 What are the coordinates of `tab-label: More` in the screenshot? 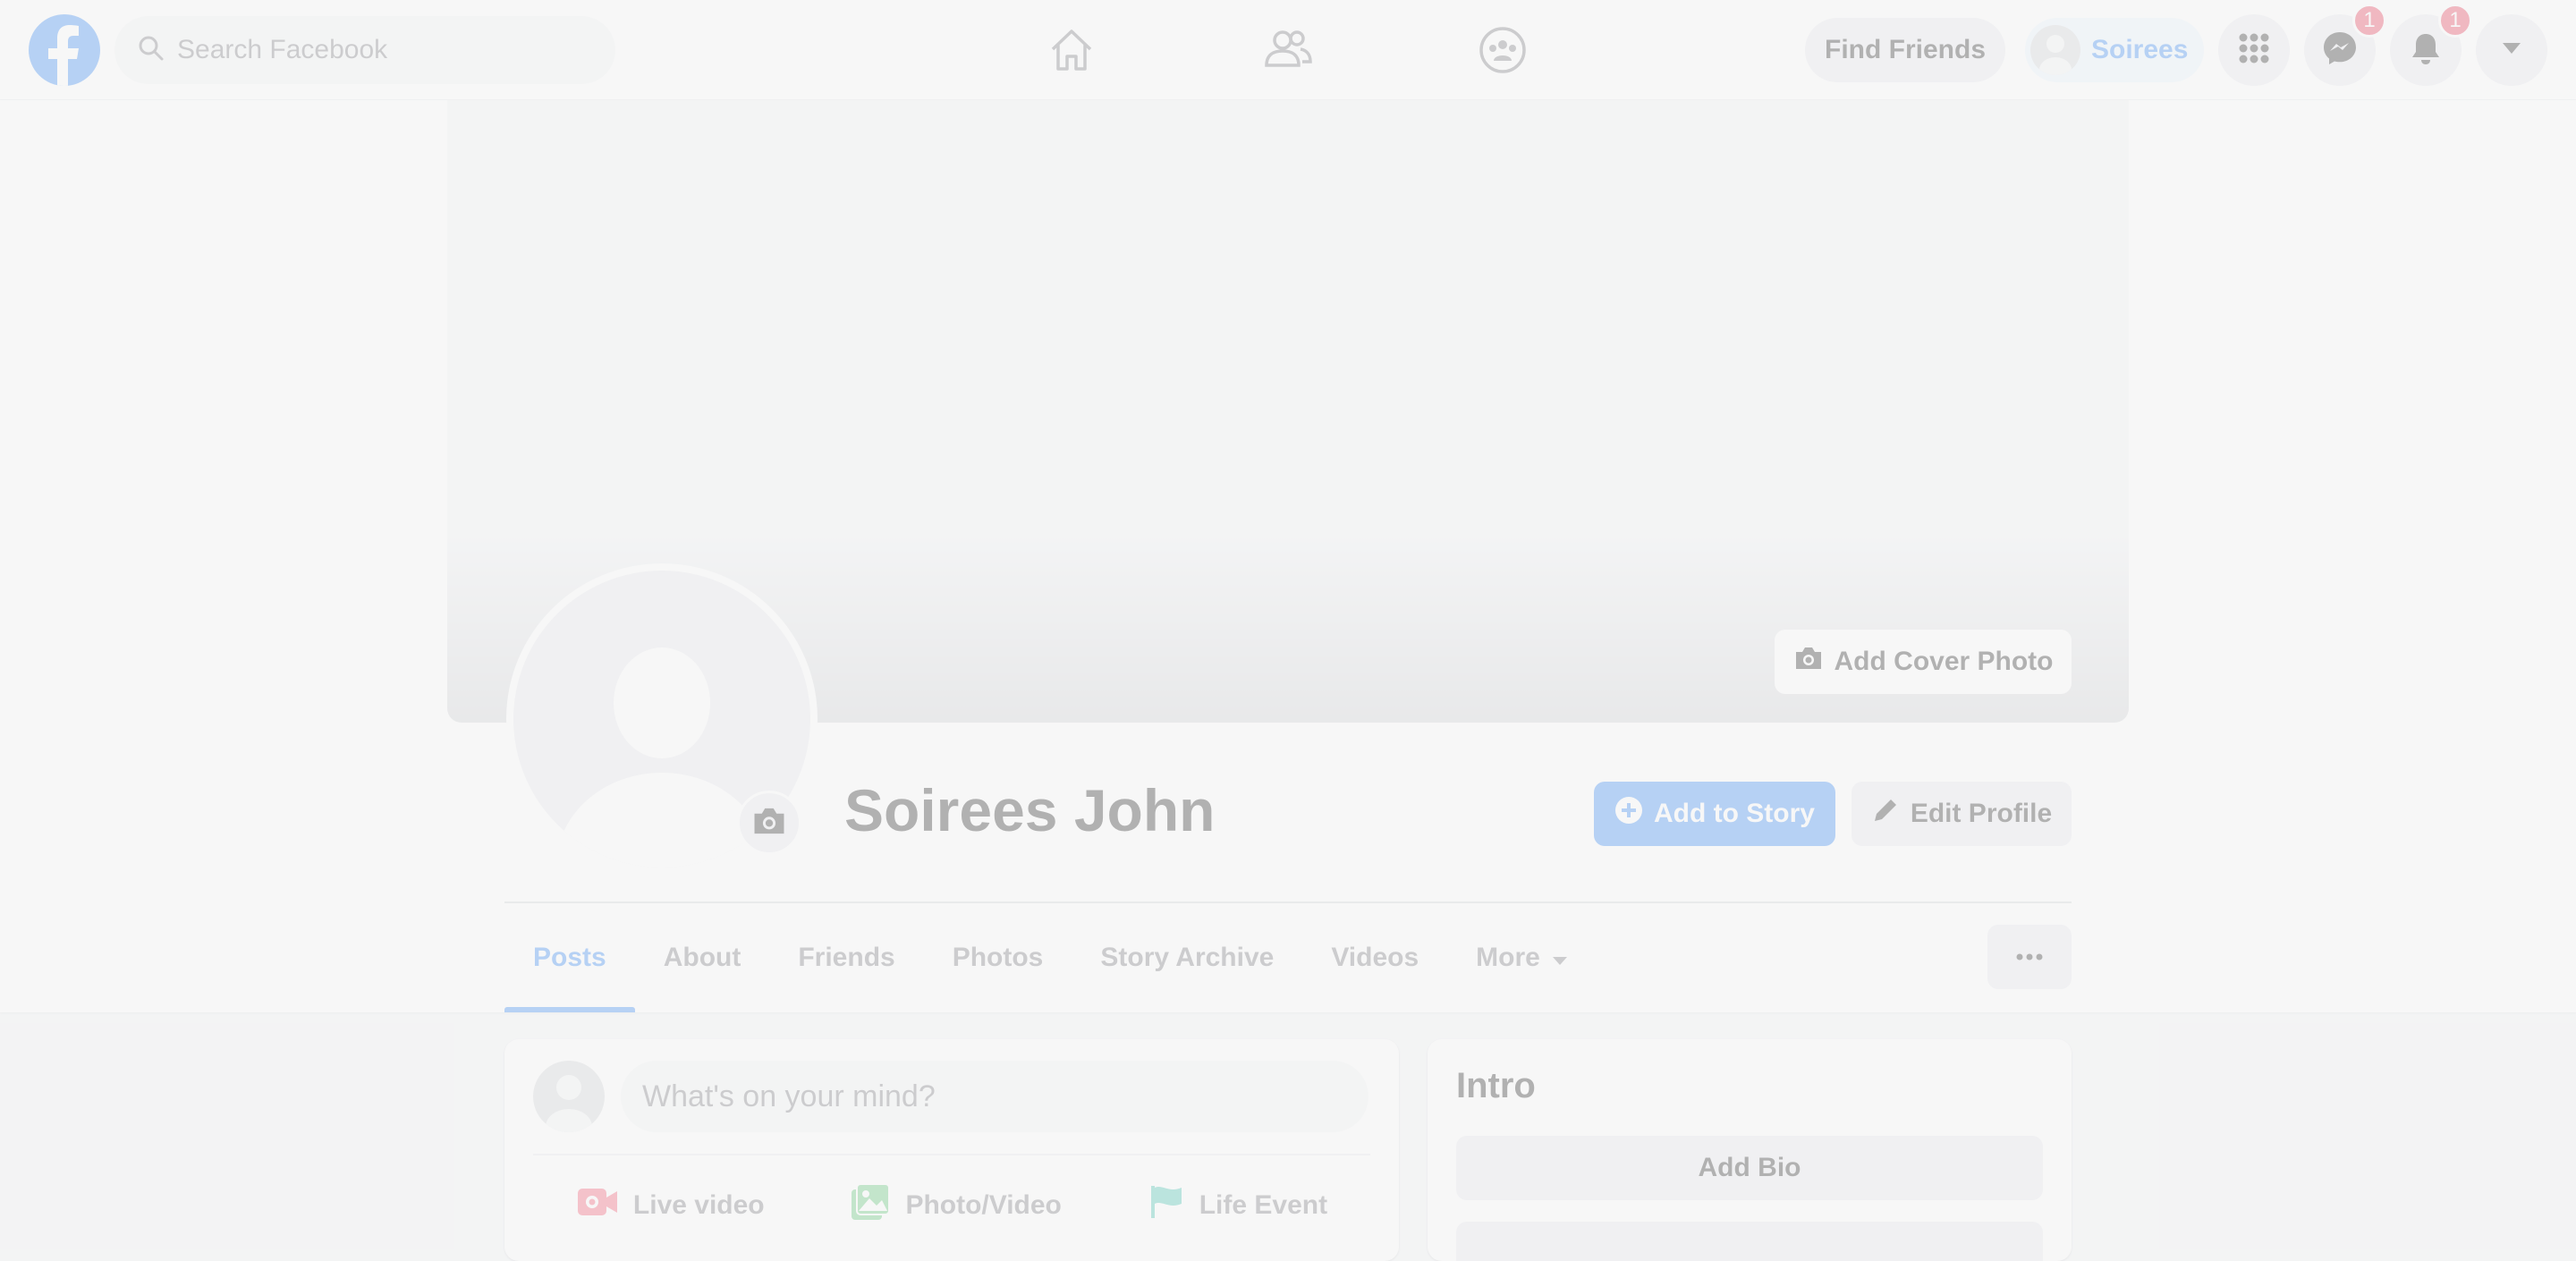 It's located at (1508, 958).